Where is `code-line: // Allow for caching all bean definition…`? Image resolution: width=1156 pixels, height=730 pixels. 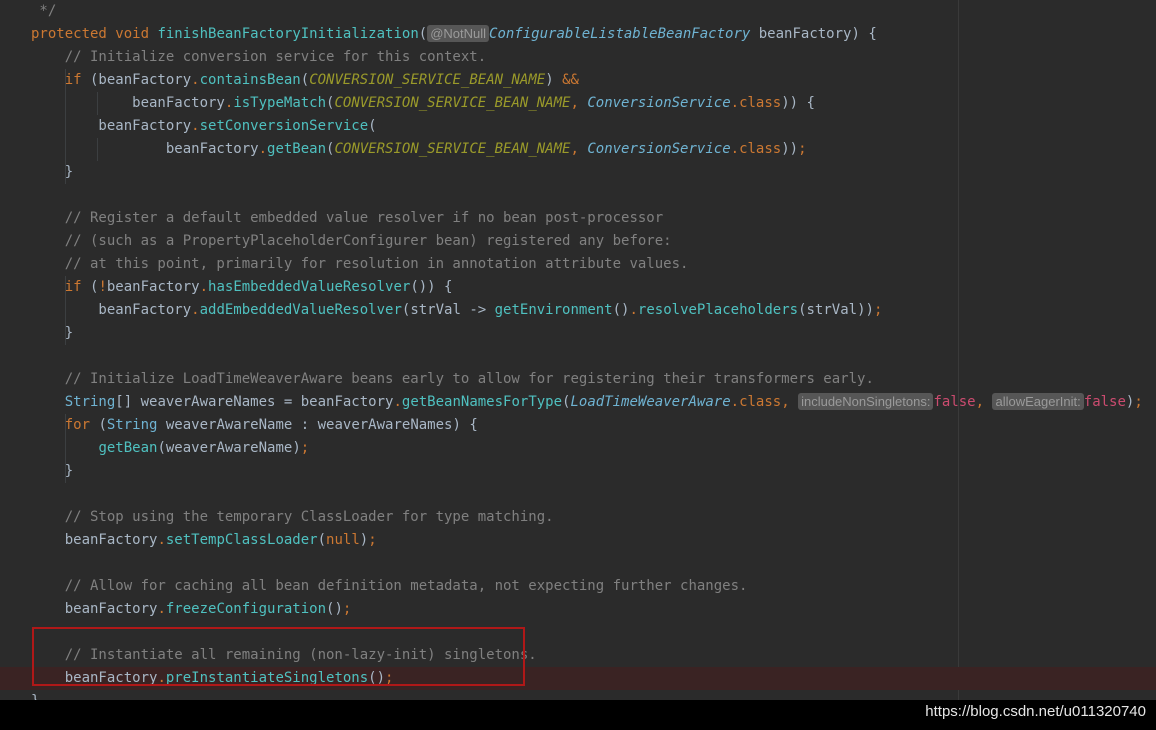
code-line: // Allow for caching all bean definition… is located at coordinates (578, 586).